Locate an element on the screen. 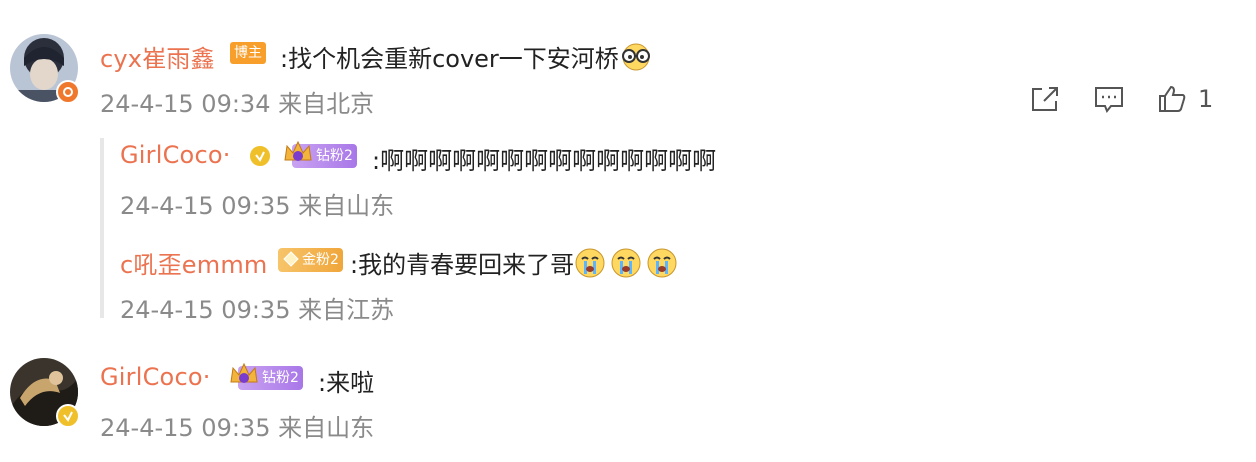 This screenshot has height=462, width=1256. reply-username: c吼歪emmm is located at coordinates (194, 262).